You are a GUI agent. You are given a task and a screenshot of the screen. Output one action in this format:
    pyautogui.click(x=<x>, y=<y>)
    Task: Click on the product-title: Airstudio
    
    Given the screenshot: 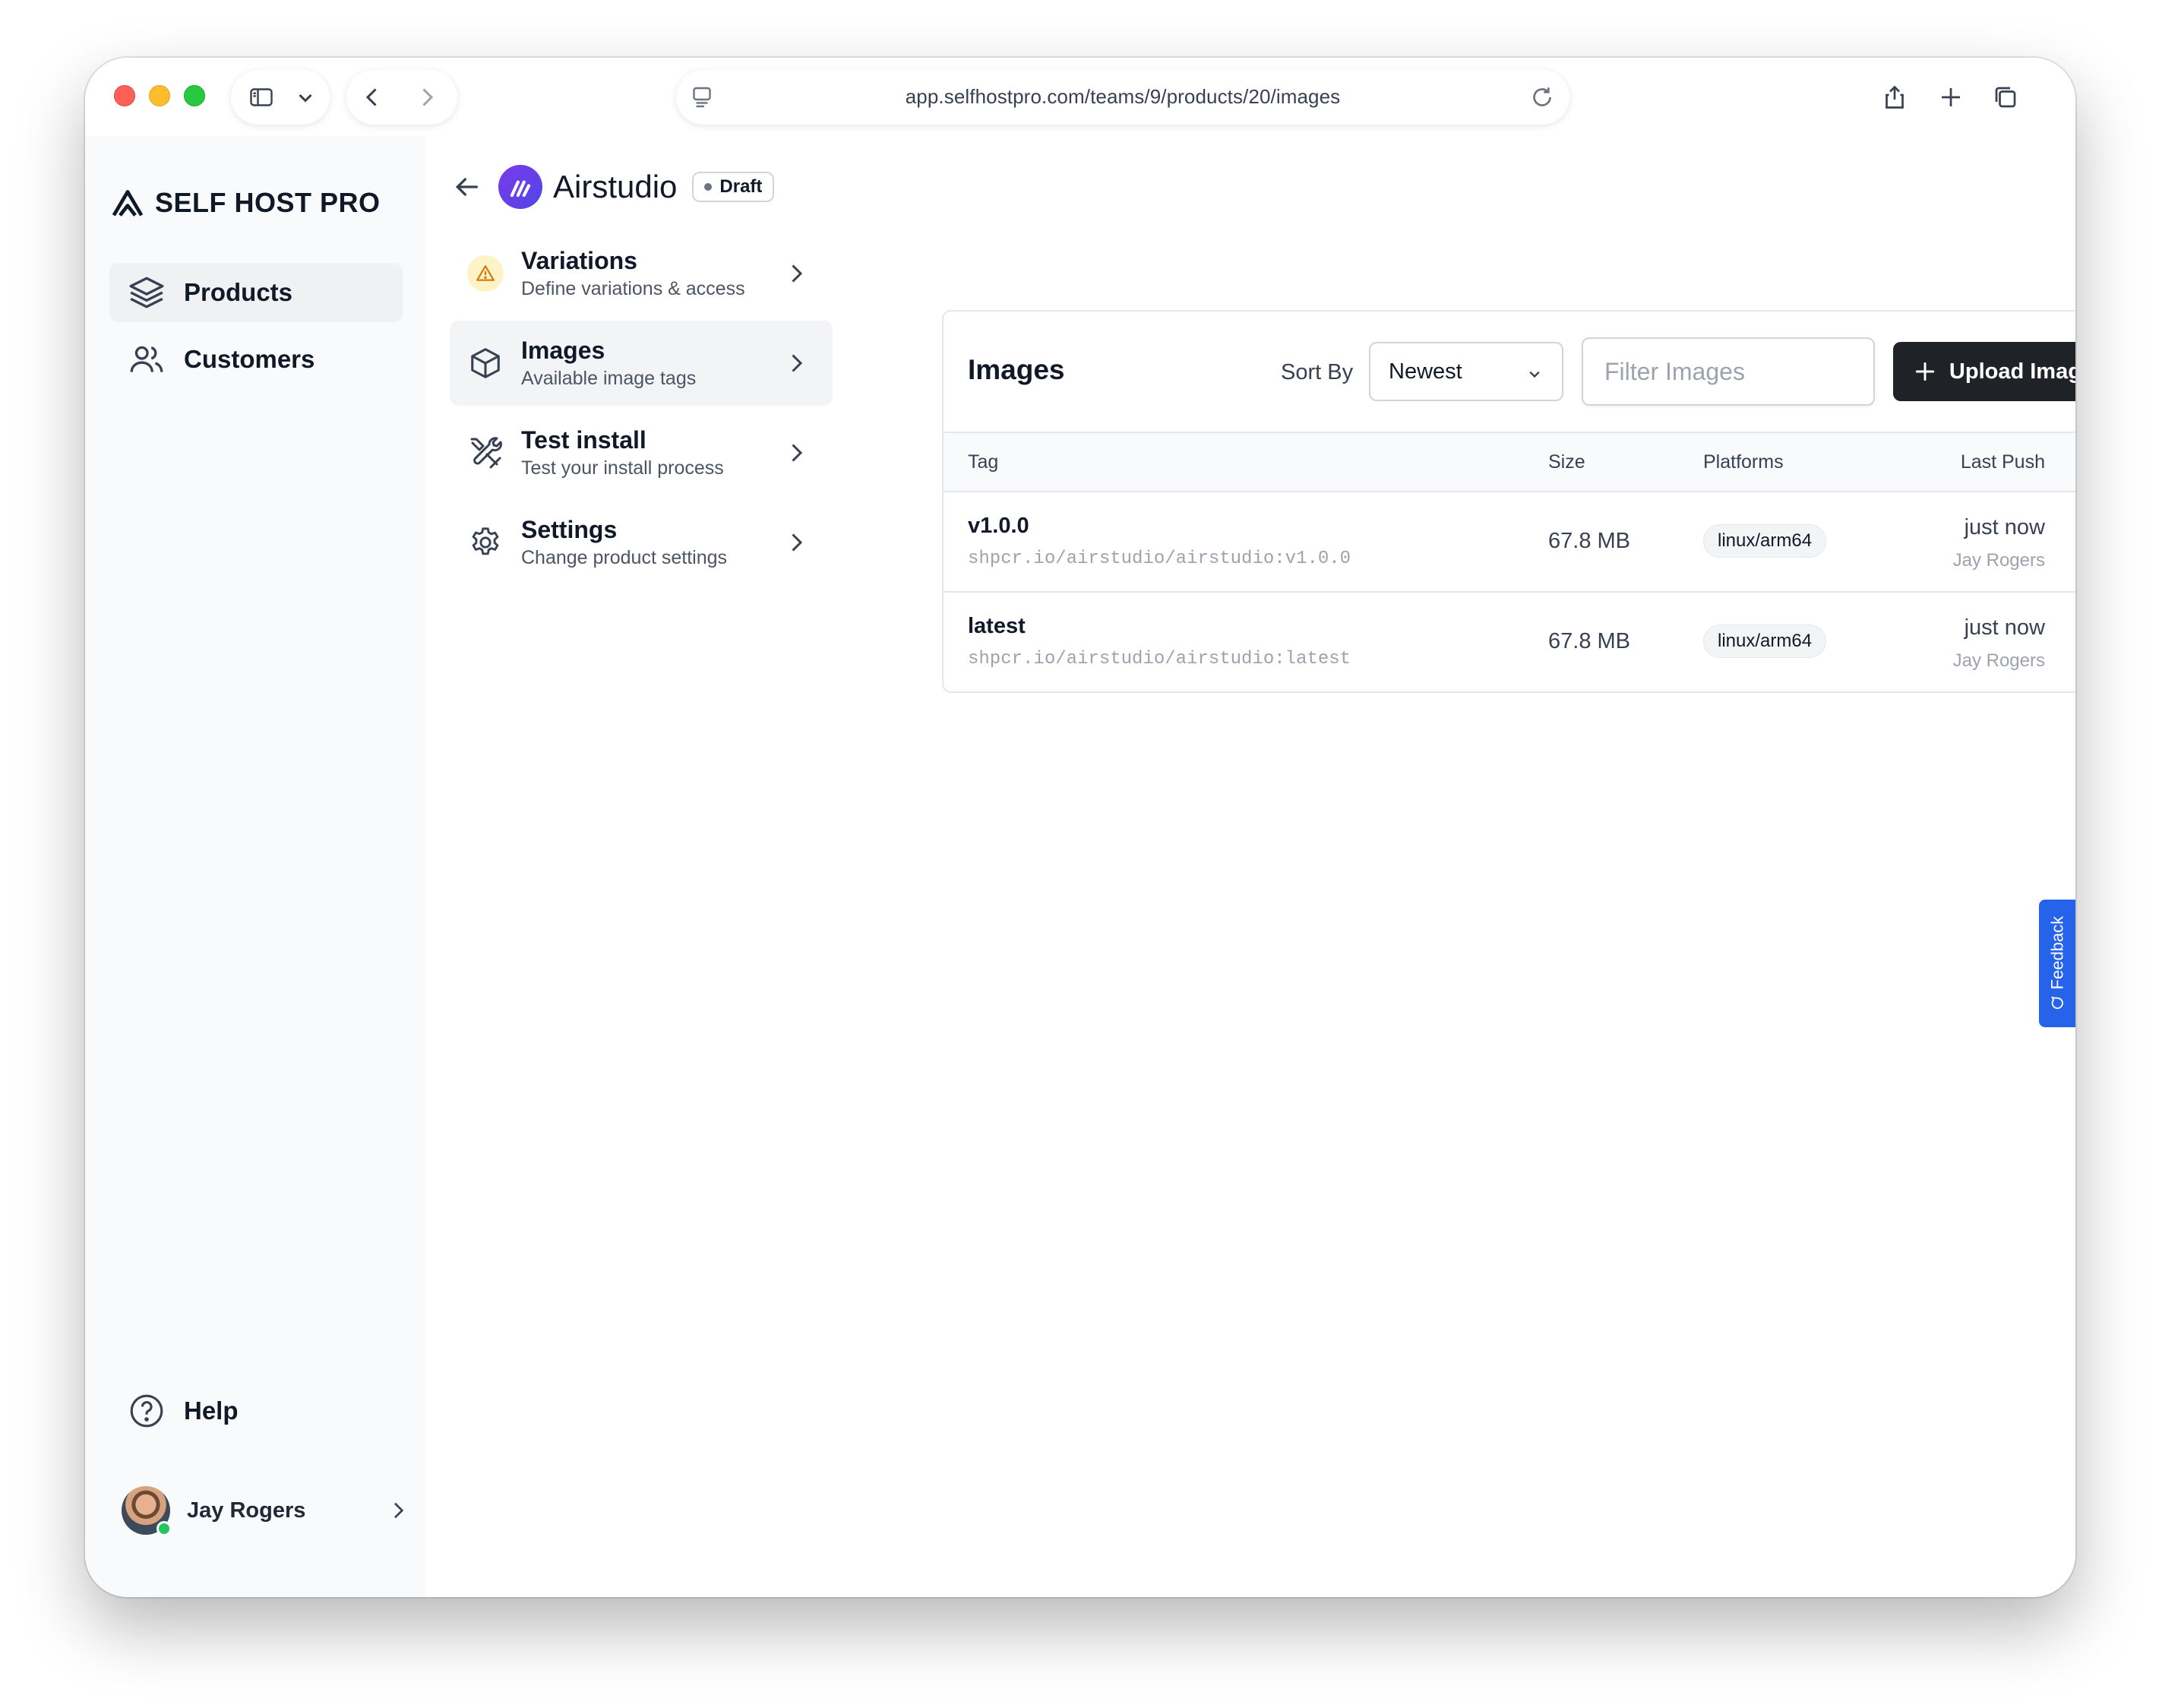 What is the action you would take?
    pyautogui.click(x=615, y=186)
    